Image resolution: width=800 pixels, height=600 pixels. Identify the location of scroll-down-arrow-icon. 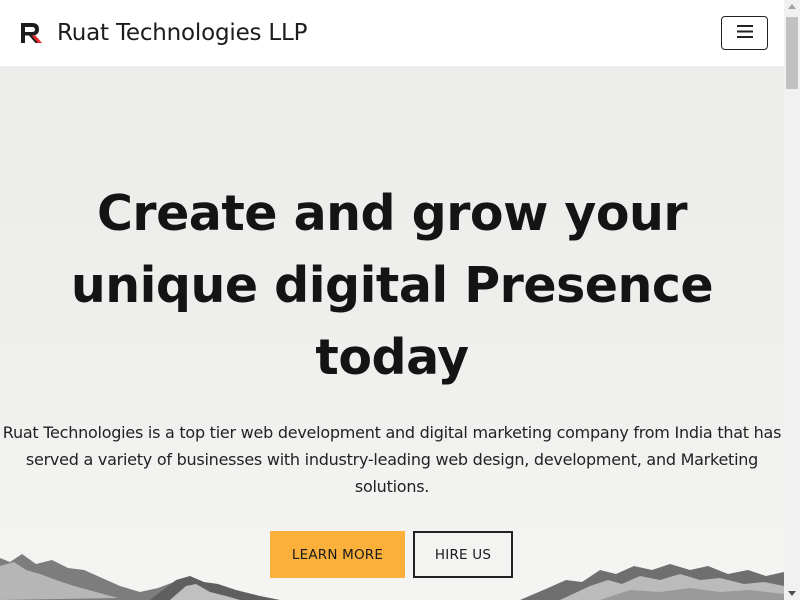
(792, 593).